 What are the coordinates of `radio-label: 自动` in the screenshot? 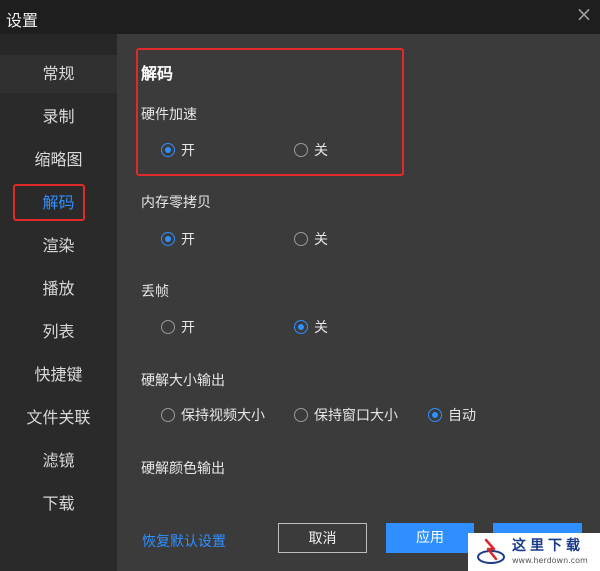 It's located at (462, 416).